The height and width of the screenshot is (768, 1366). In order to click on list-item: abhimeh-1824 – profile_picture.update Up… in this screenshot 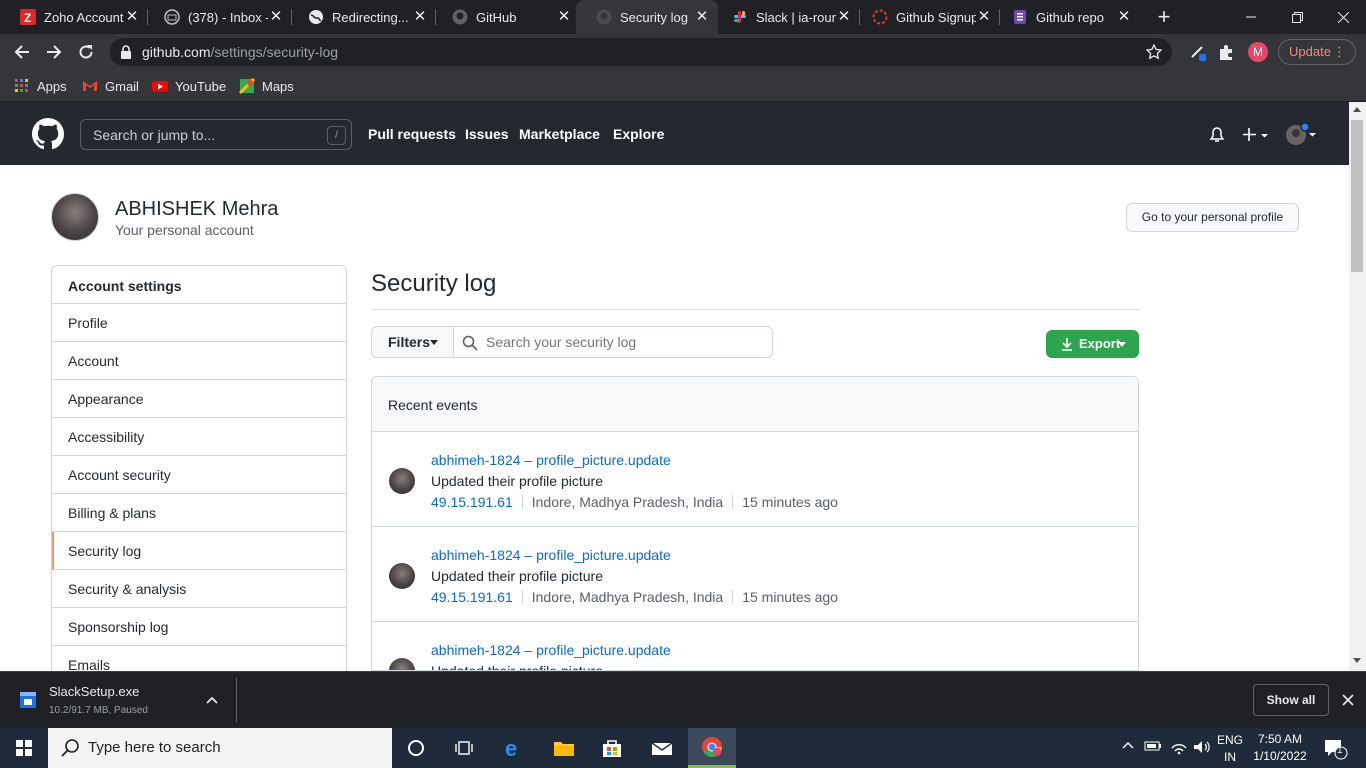, I will do `click(755, 574)`.